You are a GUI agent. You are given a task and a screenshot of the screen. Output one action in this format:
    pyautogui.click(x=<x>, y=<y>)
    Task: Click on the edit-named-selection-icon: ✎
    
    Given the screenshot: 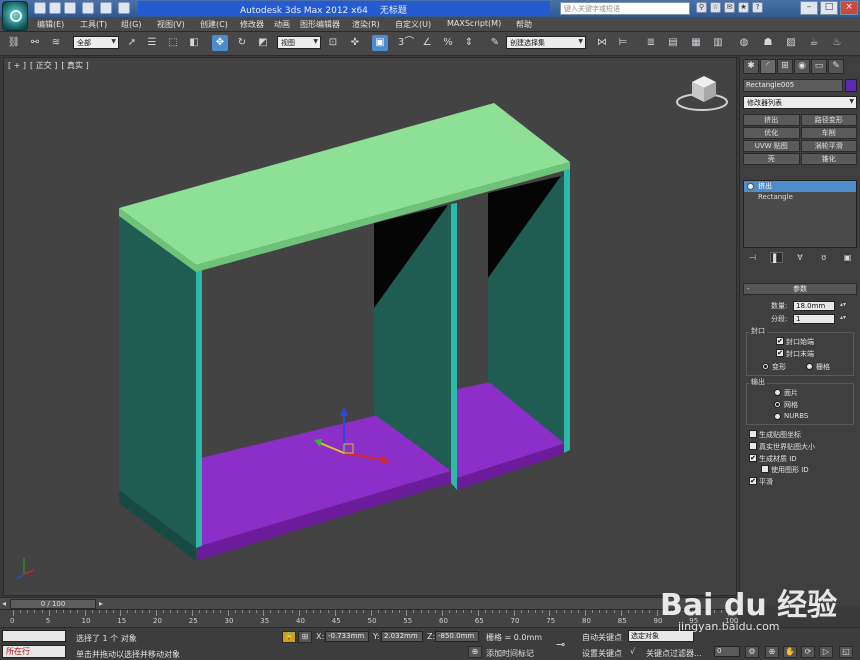 What is the action you would take?
    pyautogui.click(x=495, y=43)
    